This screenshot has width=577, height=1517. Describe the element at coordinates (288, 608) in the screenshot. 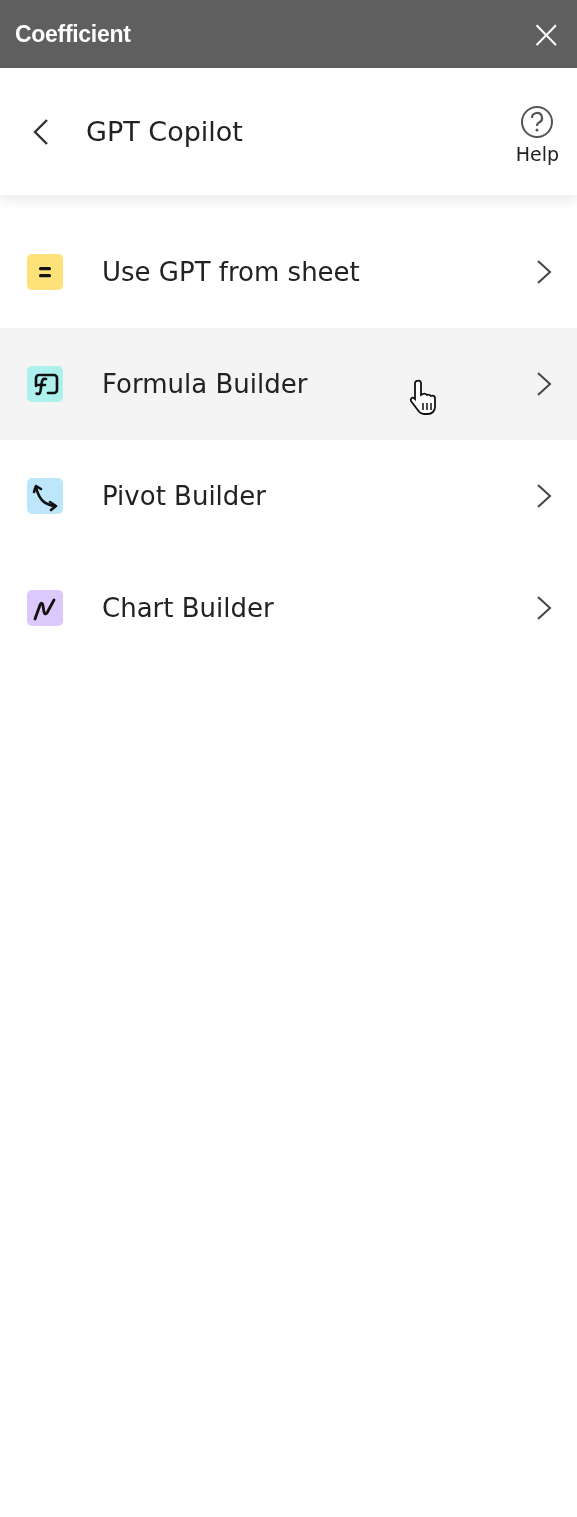

I see `menu-item: Chart Builder` at that location.